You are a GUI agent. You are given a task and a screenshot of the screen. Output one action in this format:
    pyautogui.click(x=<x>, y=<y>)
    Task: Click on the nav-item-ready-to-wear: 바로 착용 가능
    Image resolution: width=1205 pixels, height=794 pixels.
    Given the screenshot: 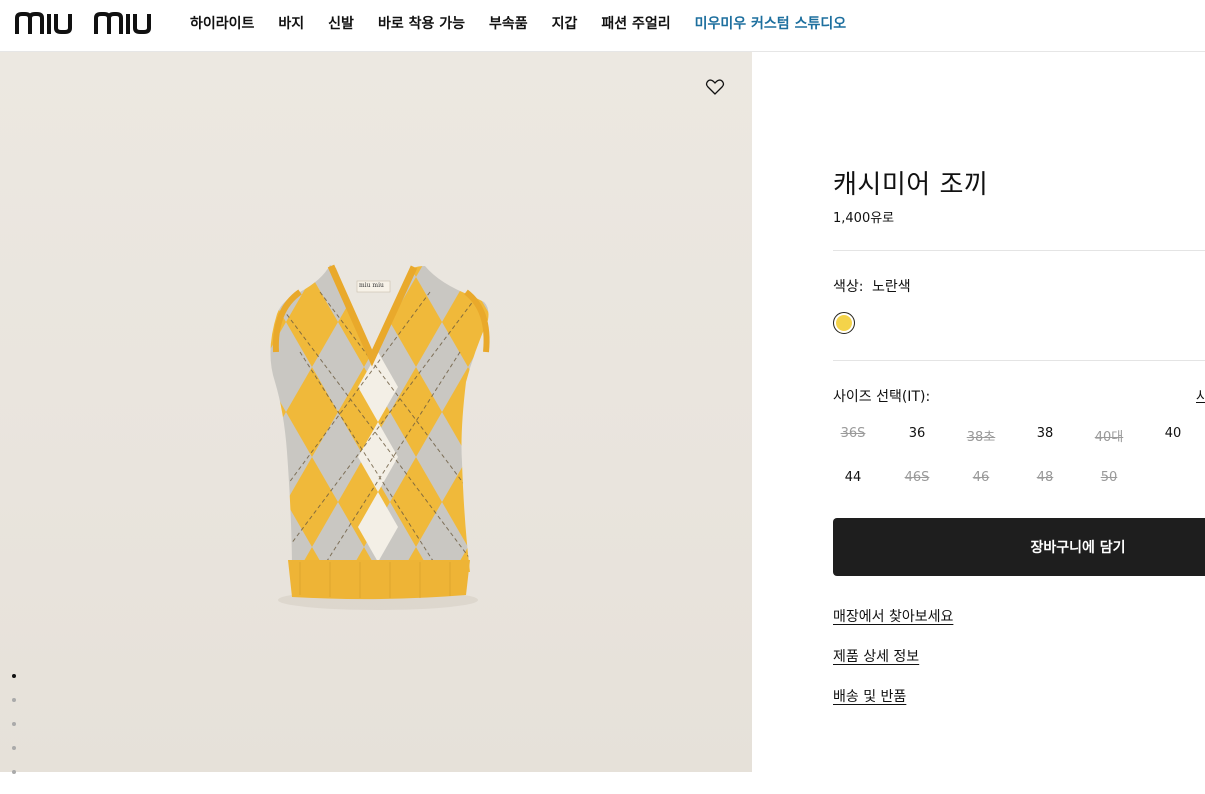 What is the action you would take?
    pyautogui.click(x=421, y=23)
    